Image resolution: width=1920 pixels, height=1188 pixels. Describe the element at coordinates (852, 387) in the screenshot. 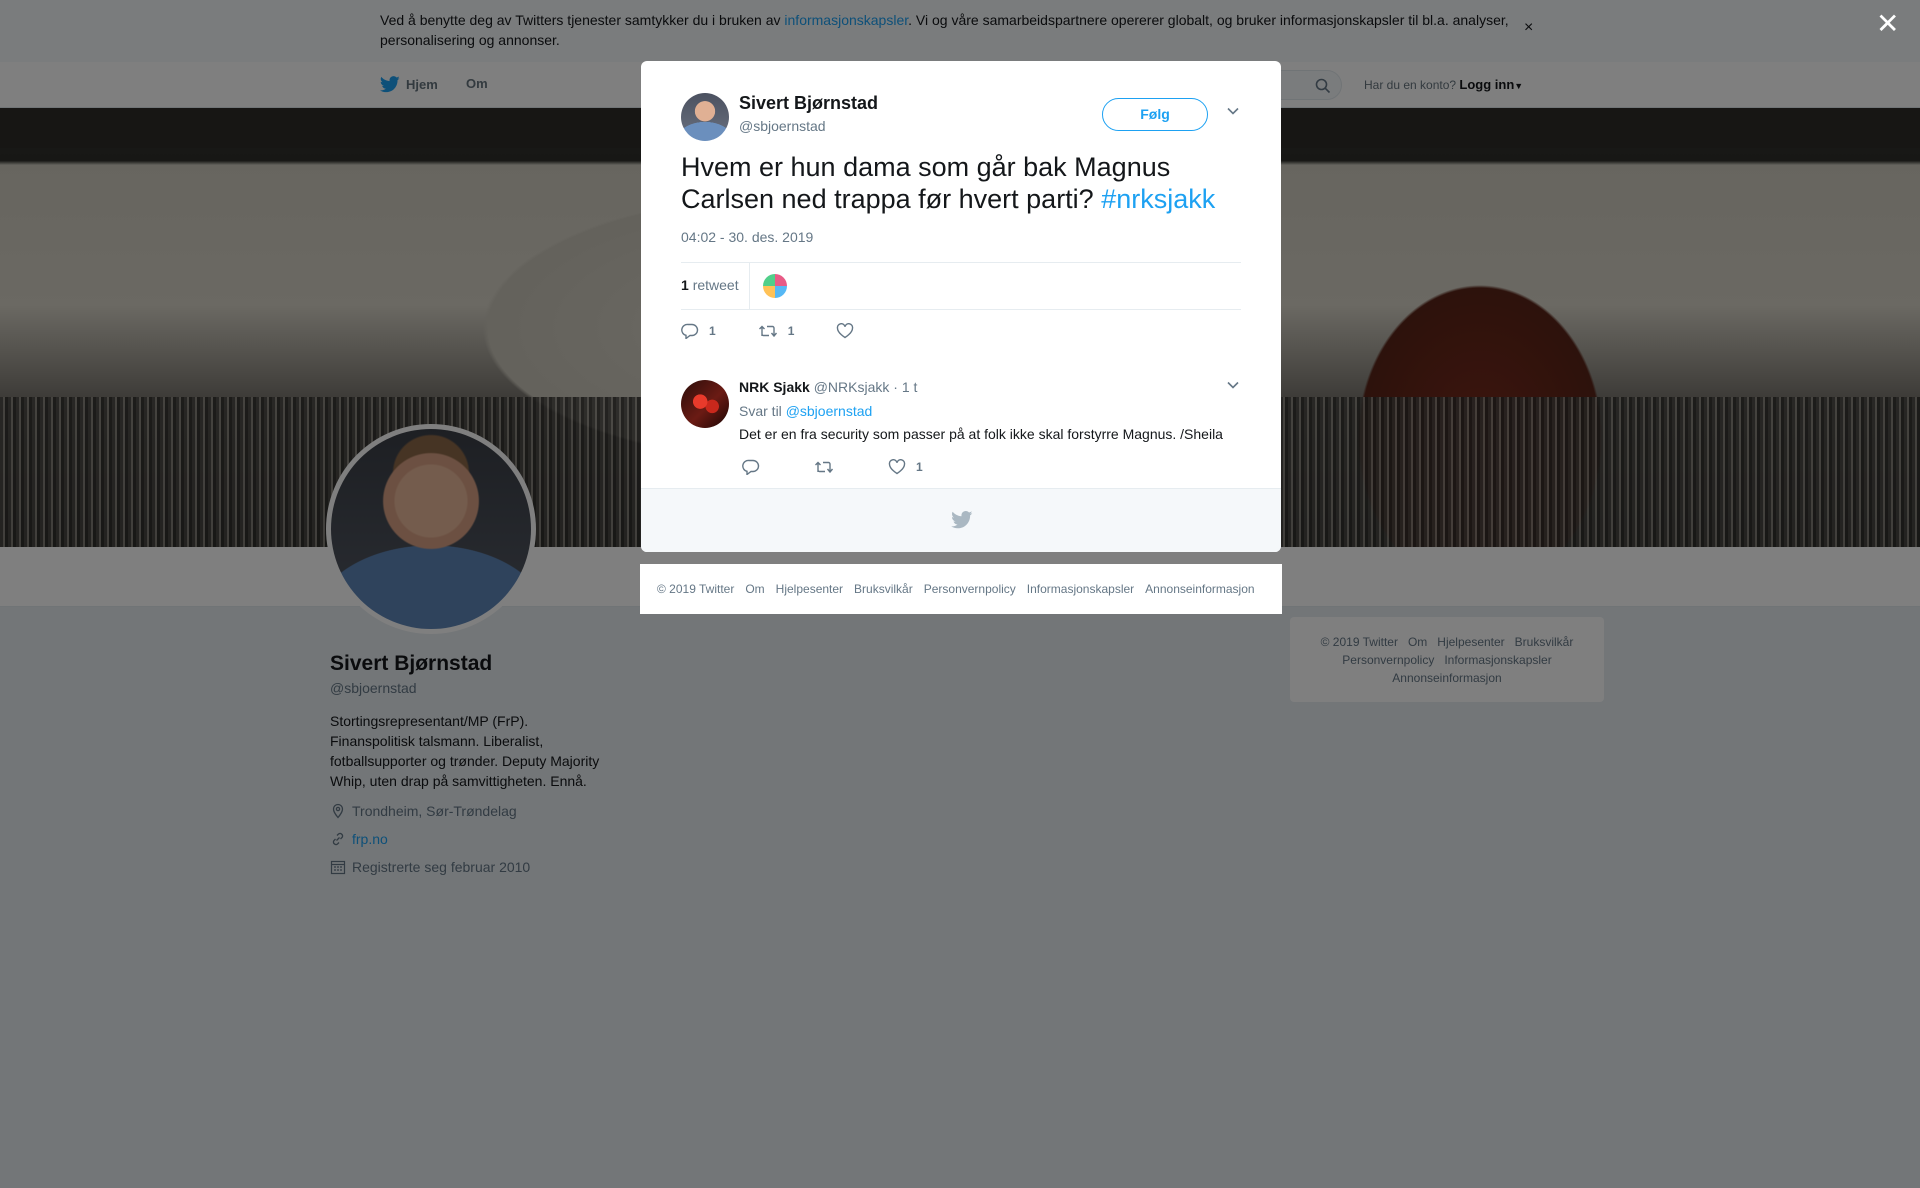

I see `reply-author-handle: @NRKsjakk` at that location.